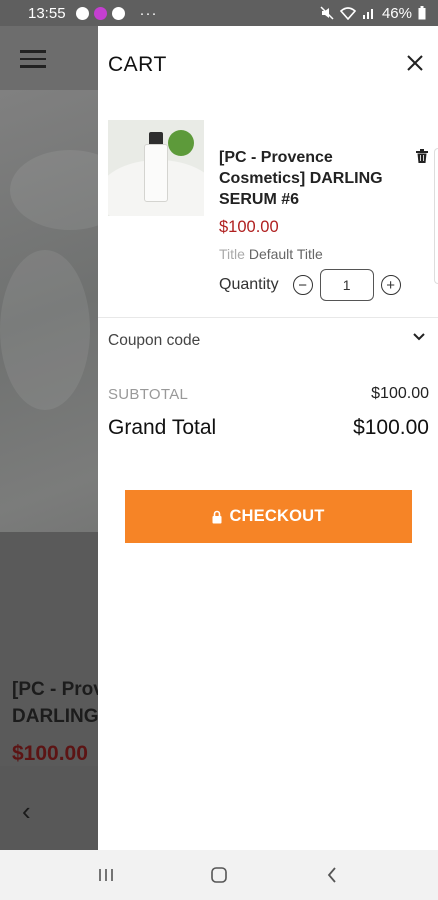  I want to click on quantity-input: 1, so click(346, 285).